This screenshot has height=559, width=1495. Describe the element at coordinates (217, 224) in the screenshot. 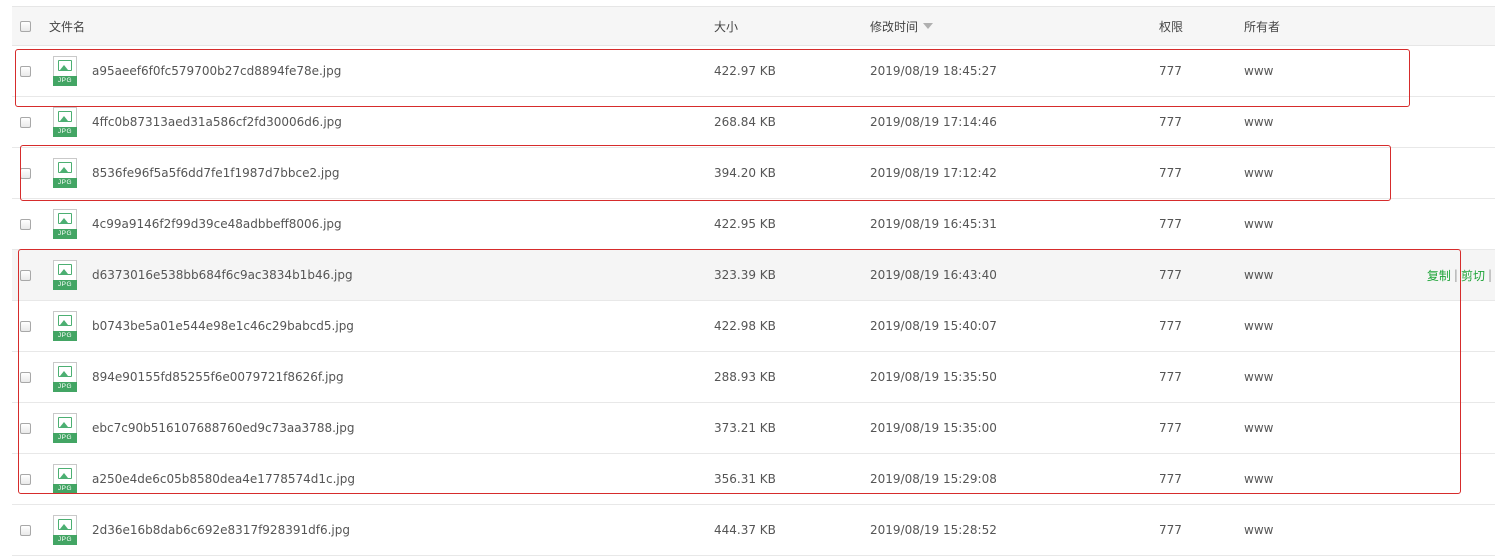

I see `file-name: 4c99a9146f2f99d39ce48adbbeff8006.jpg` at that location.